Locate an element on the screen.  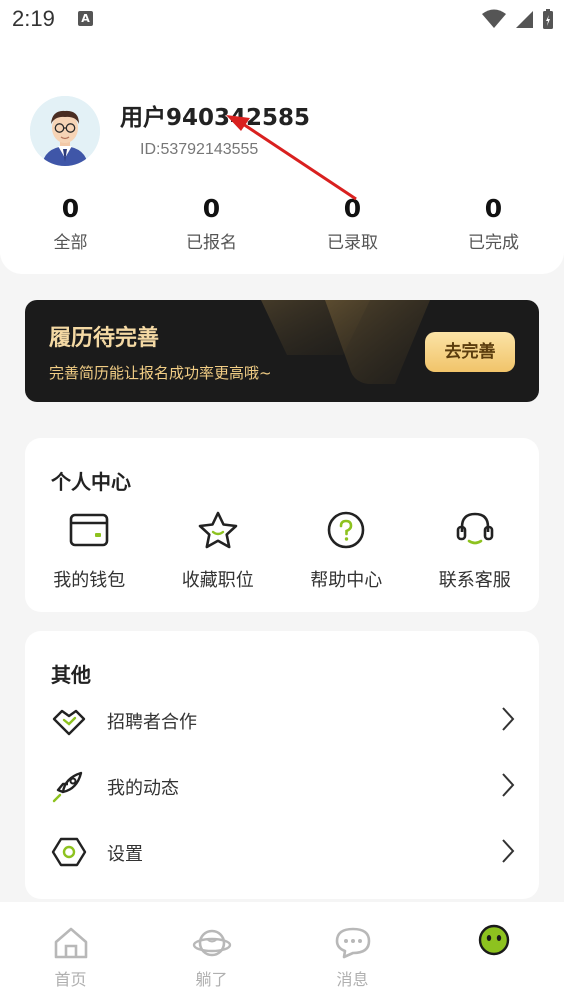
settings-label: 设置 is located at coordinates (125, 854).